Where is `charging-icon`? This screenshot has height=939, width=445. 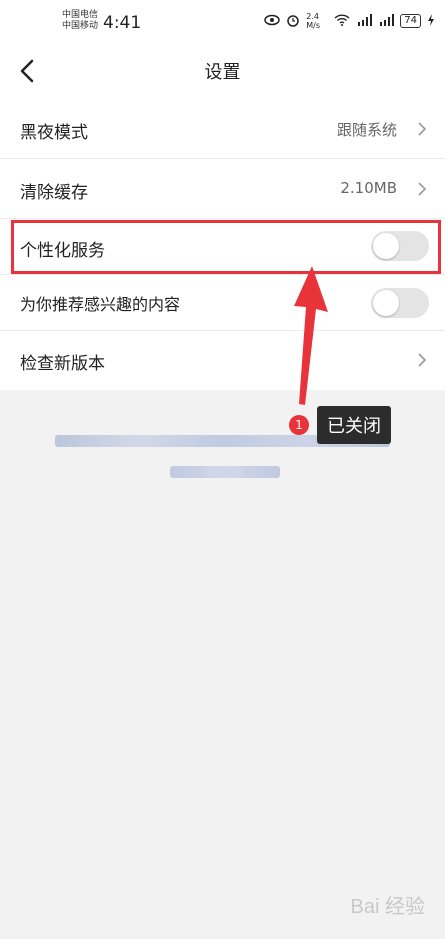 charging-icon is located at coordinates (431, 21).